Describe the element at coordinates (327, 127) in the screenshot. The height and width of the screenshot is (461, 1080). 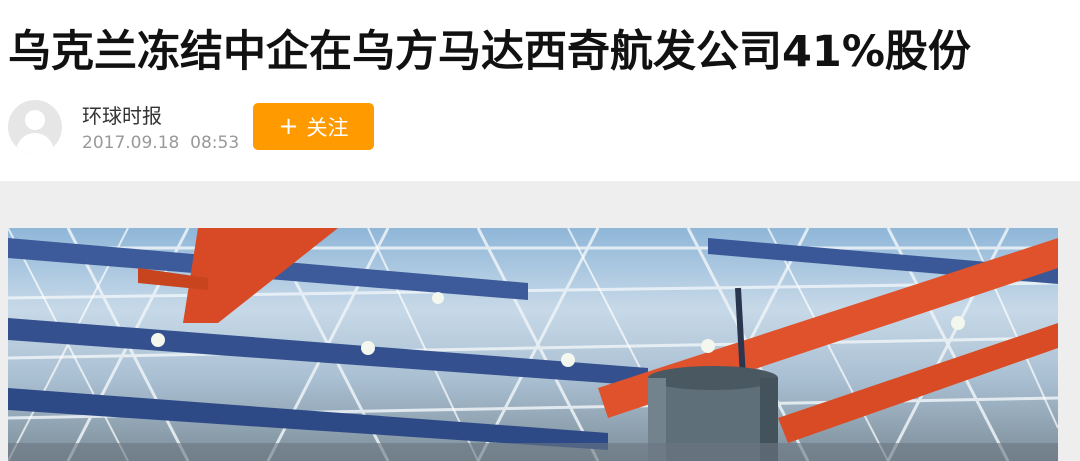
I see `follow-button-label: 关注` at that location.